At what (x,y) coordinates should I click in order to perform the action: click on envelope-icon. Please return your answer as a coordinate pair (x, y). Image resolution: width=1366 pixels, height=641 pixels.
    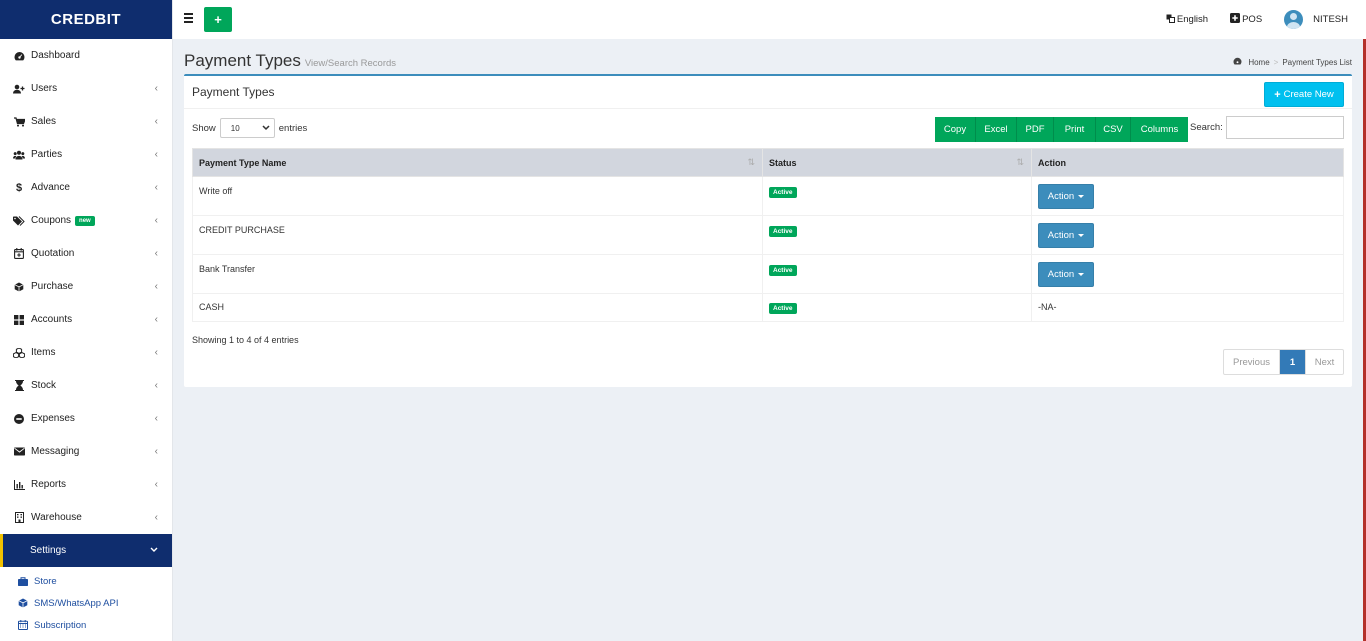
    Looking at the image, I should click on (19, 452).